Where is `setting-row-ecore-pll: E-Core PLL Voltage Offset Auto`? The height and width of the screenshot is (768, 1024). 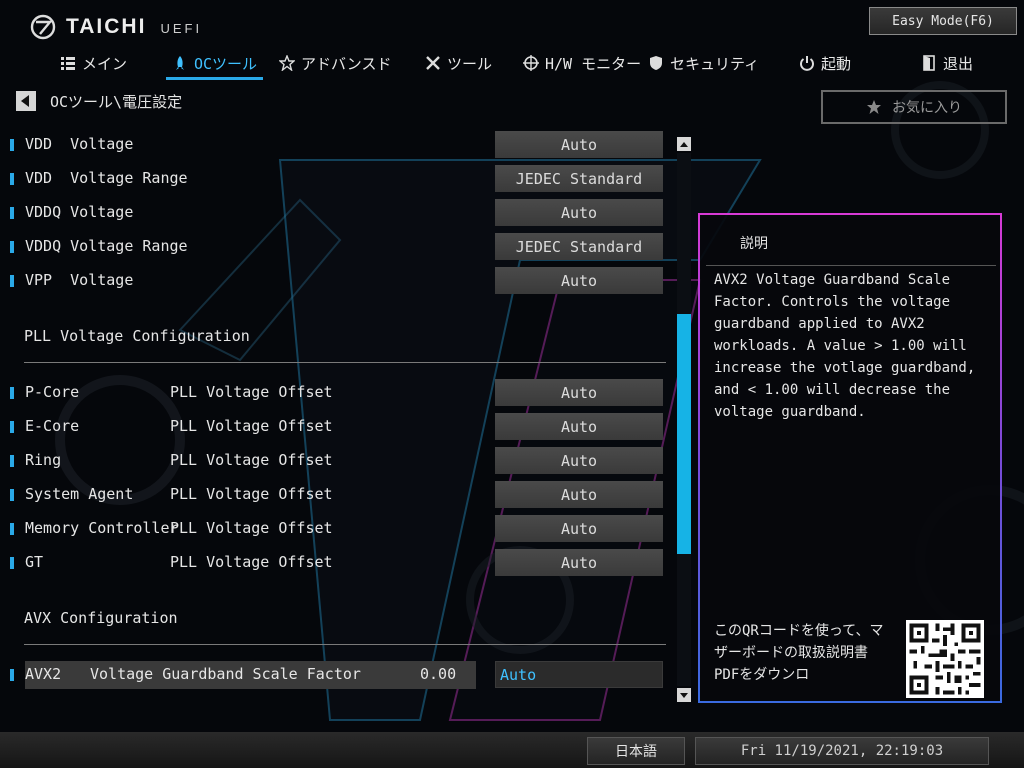 setting-row-ecore-pll: E-Core PLL Voltage Offset Auto is located at coordinates (340, 427).